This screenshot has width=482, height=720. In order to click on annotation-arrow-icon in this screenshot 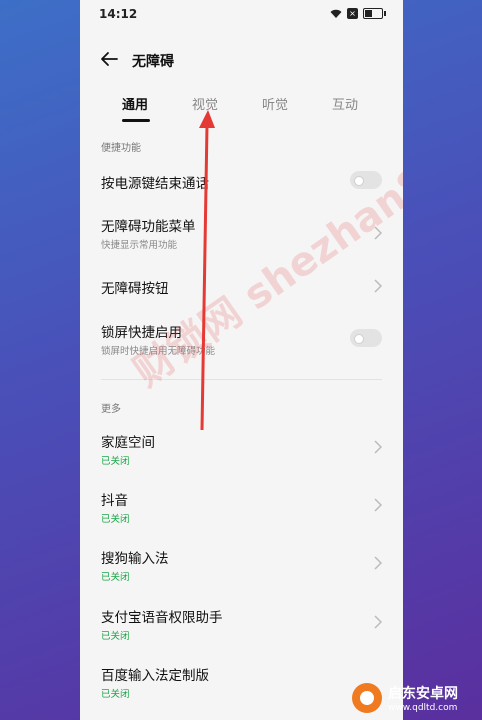, I will do `click(207, 270)`.